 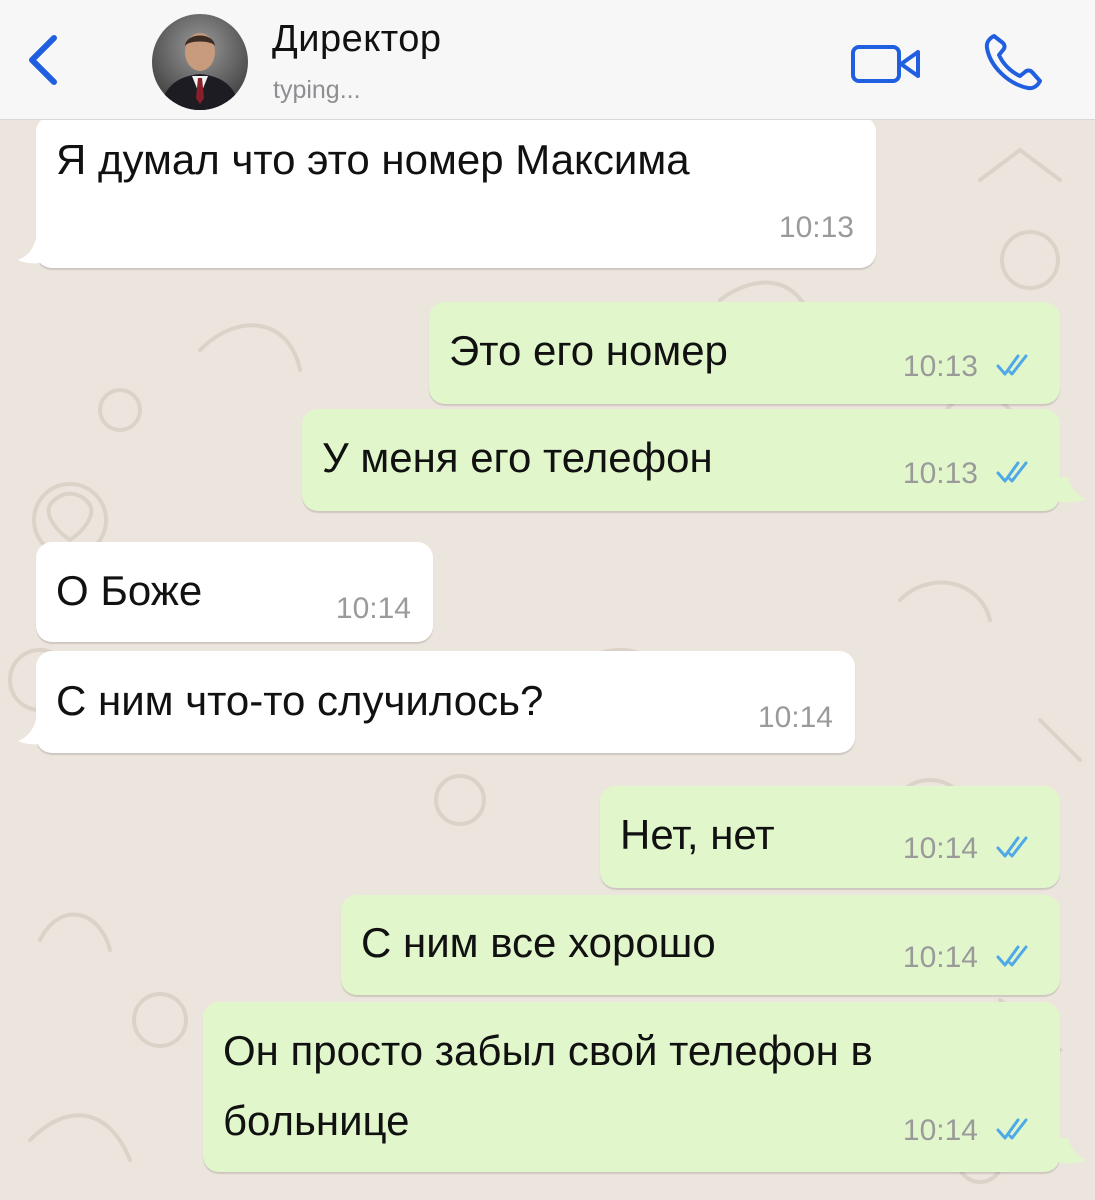 I want to click on message-bubble-outgoing: Нет, нет 10:14, so click(x=830, y=837).